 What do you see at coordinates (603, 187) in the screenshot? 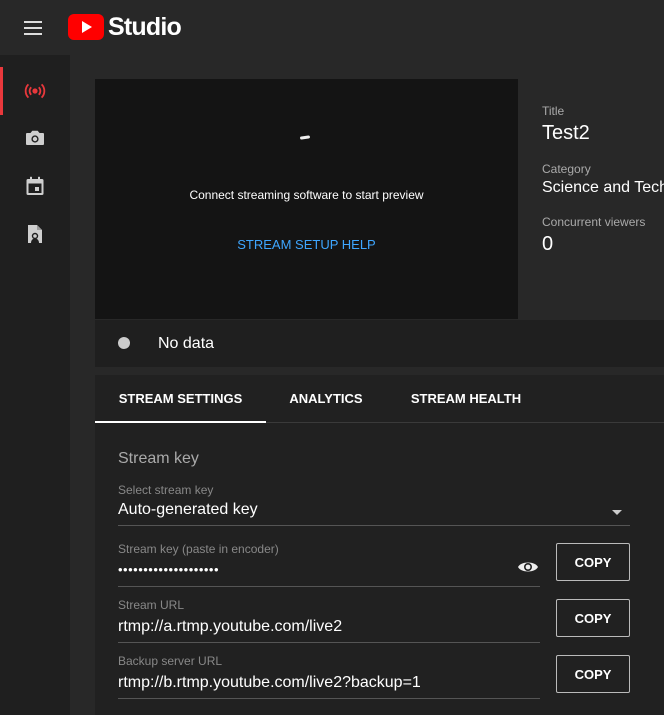
I see `category-value: Science and Technology` at bounding box center [603, 187].